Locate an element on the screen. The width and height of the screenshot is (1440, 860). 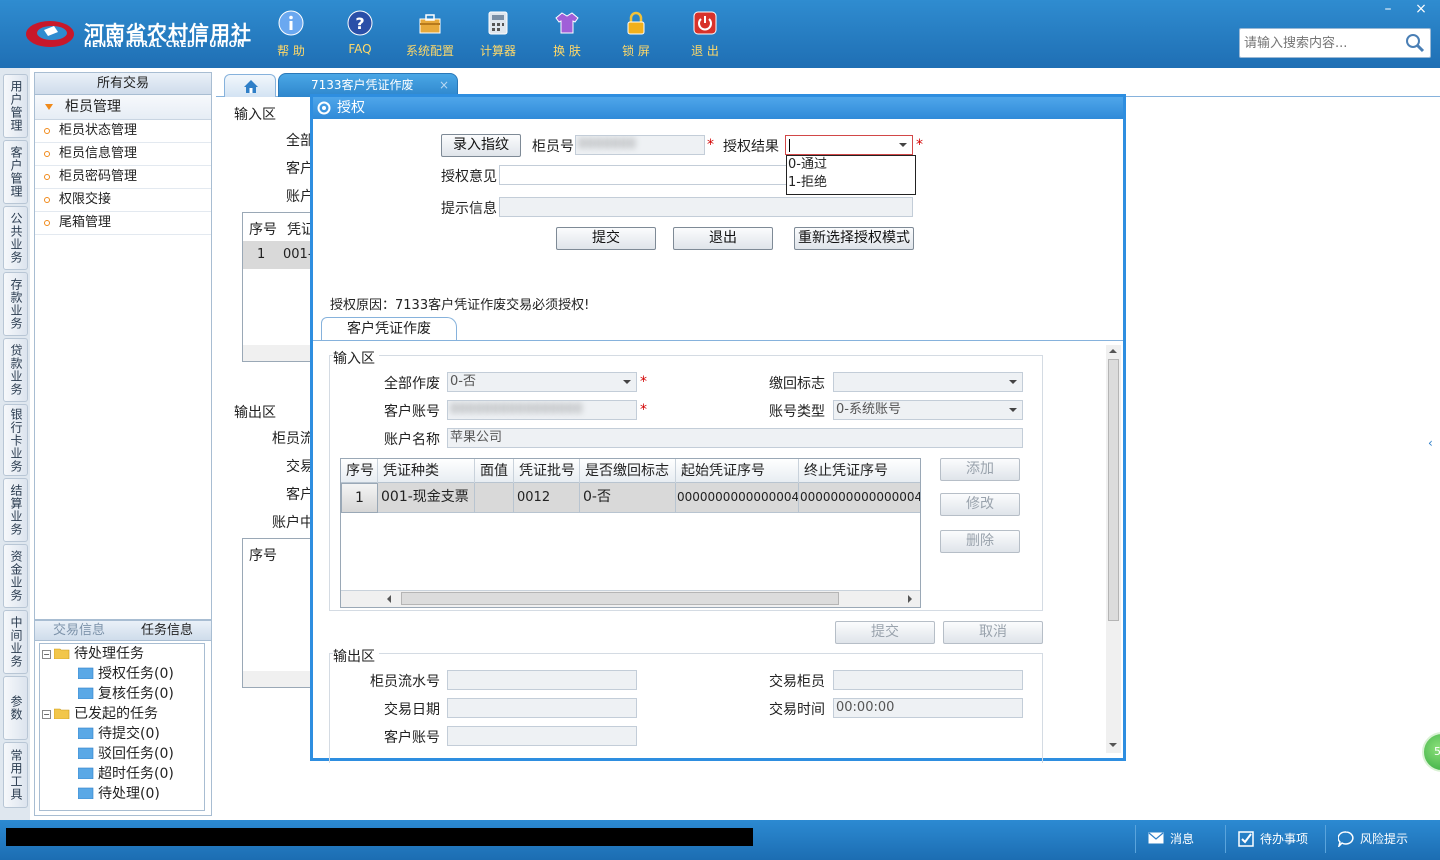
checkbox-icon is located at coordinates (1246, 839).